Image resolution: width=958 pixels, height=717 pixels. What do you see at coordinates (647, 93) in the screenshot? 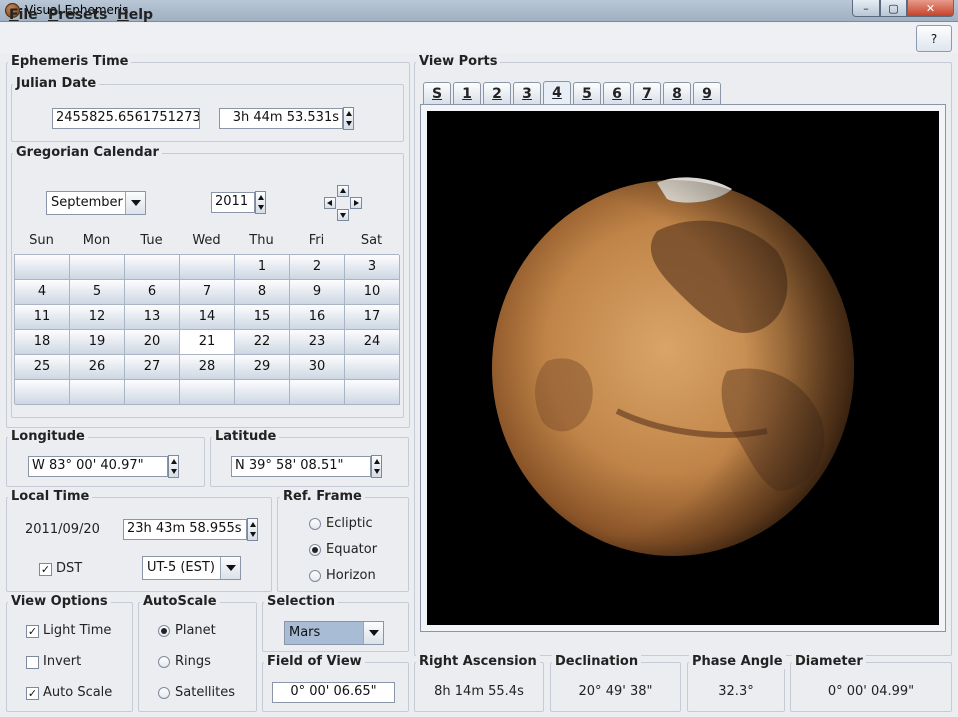
I see `tab-viewport-7: 7` at bounding box center [647, 93].